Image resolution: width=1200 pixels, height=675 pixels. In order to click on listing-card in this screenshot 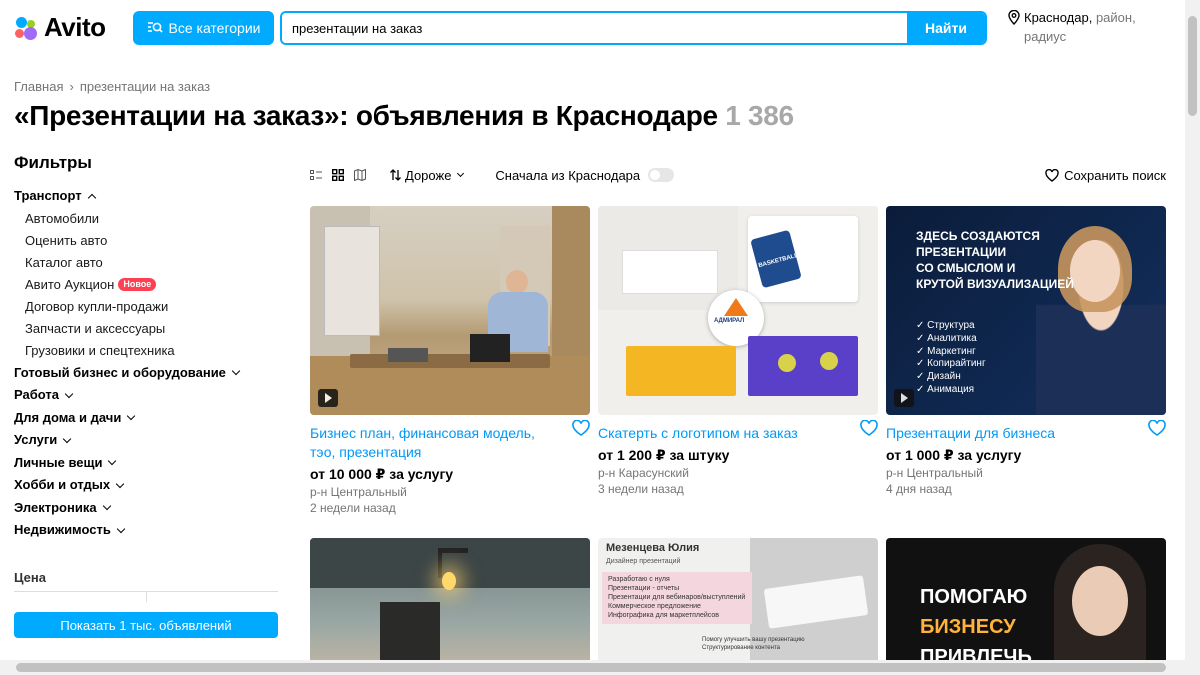, I will do `click(450, 599)`.